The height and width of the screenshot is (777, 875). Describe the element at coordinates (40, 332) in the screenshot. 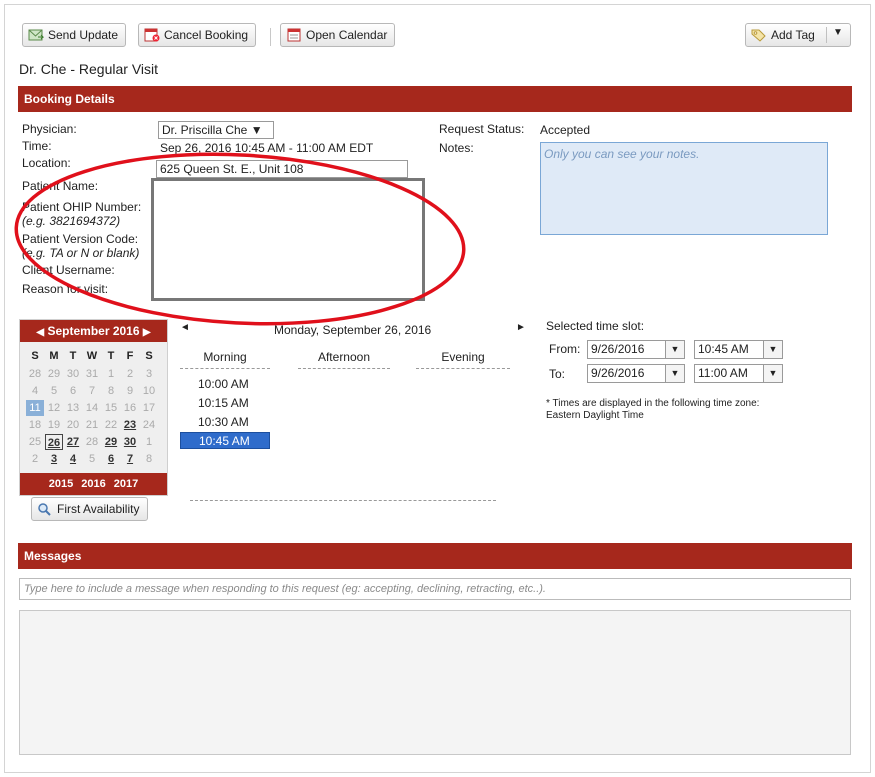

I see `prev-month-icon: ◀` at that location.